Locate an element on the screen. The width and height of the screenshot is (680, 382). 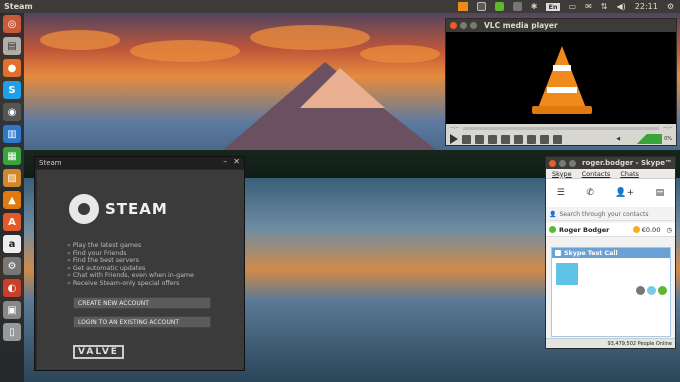
gear-icon: ⚙ is located at coordinates (670, 6).